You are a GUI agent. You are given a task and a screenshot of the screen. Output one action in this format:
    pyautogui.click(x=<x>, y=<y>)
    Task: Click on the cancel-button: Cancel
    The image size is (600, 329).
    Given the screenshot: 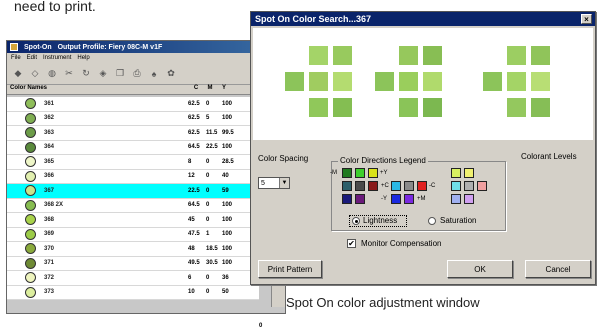 What is the action you would take?
    pyautogui.click(x=558, y=269)
    